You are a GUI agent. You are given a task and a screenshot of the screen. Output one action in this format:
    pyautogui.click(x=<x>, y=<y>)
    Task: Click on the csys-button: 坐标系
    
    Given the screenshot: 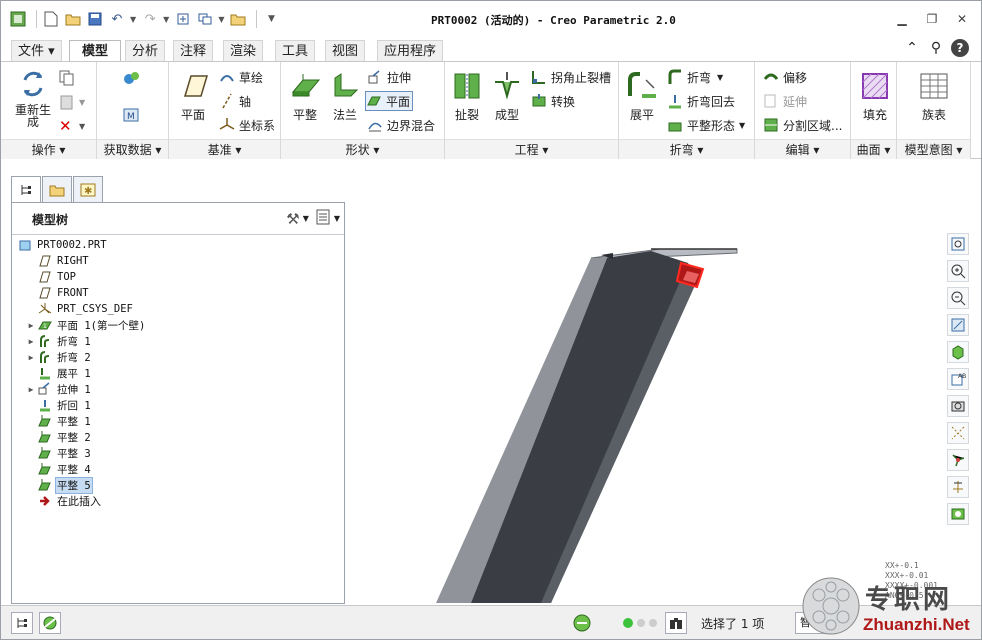 What is the action you would take?
    pyautogui.click(x=247, y=125)
    